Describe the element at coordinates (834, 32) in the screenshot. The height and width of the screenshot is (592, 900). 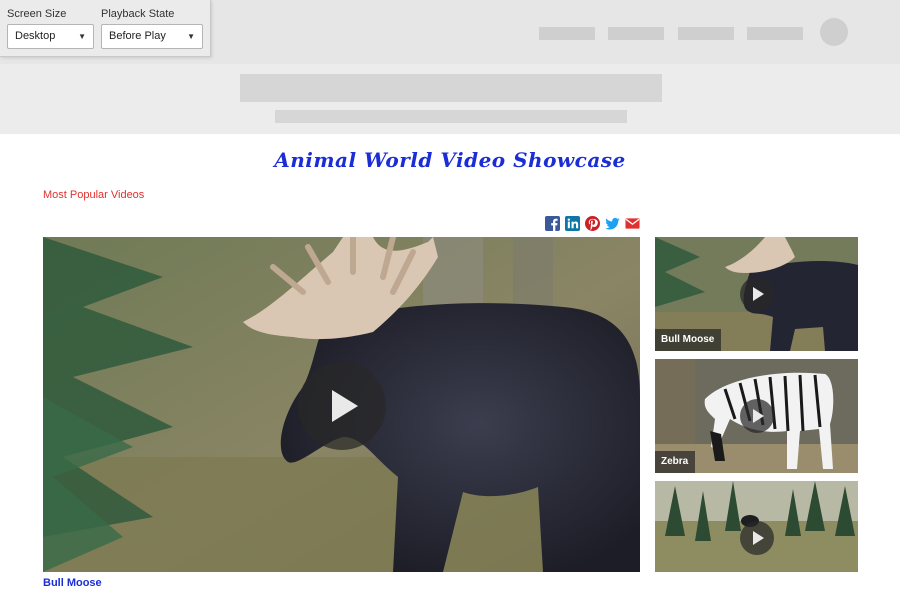
I see `avatar-placeholder` at that location.